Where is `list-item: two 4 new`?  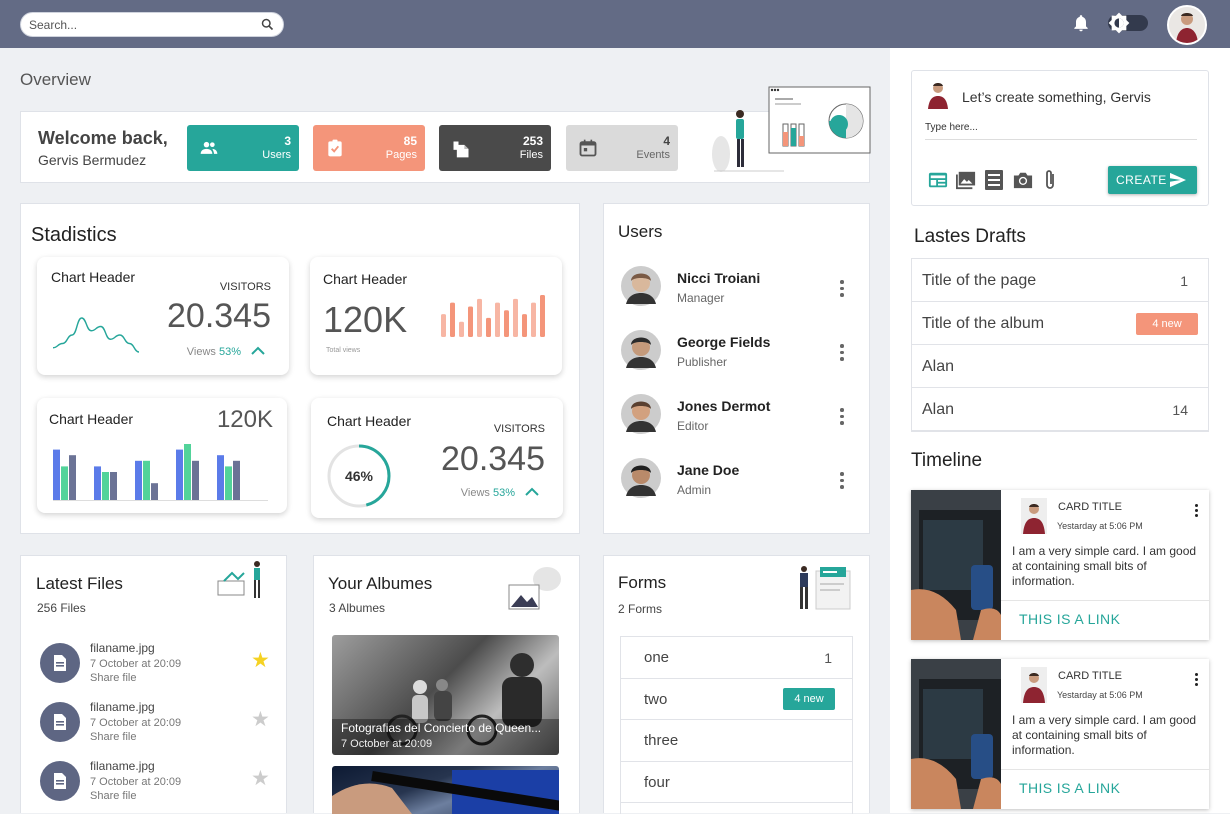 list-item: two 4 new is located at coordinates (736, 699).